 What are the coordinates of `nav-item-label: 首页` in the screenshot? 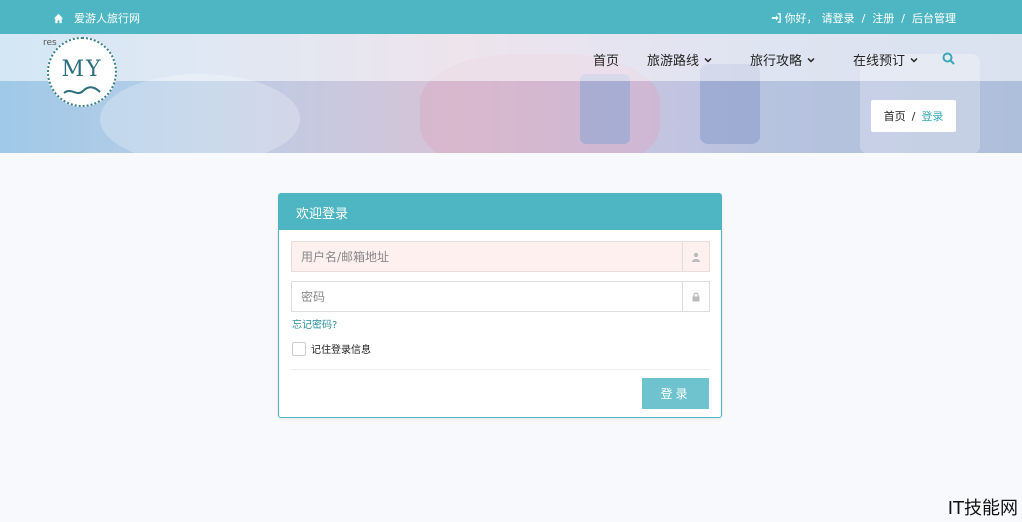 It's located at (606, 61).